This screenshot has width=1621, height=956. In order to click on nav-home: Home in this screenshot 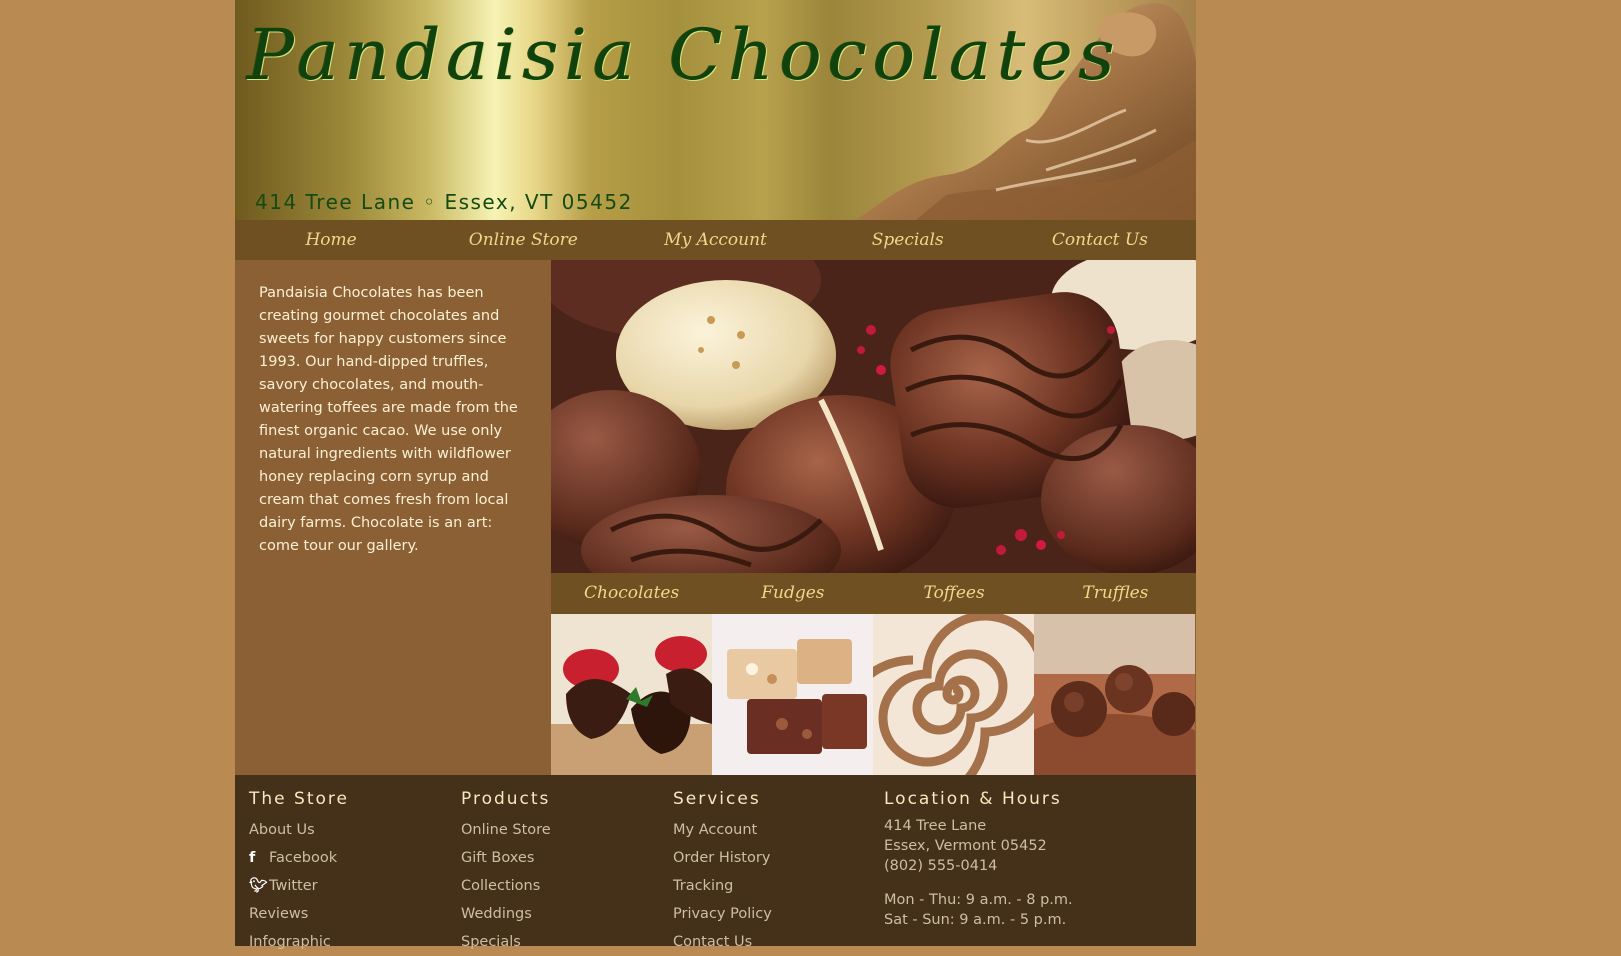, I will do `click(331, 240)`.